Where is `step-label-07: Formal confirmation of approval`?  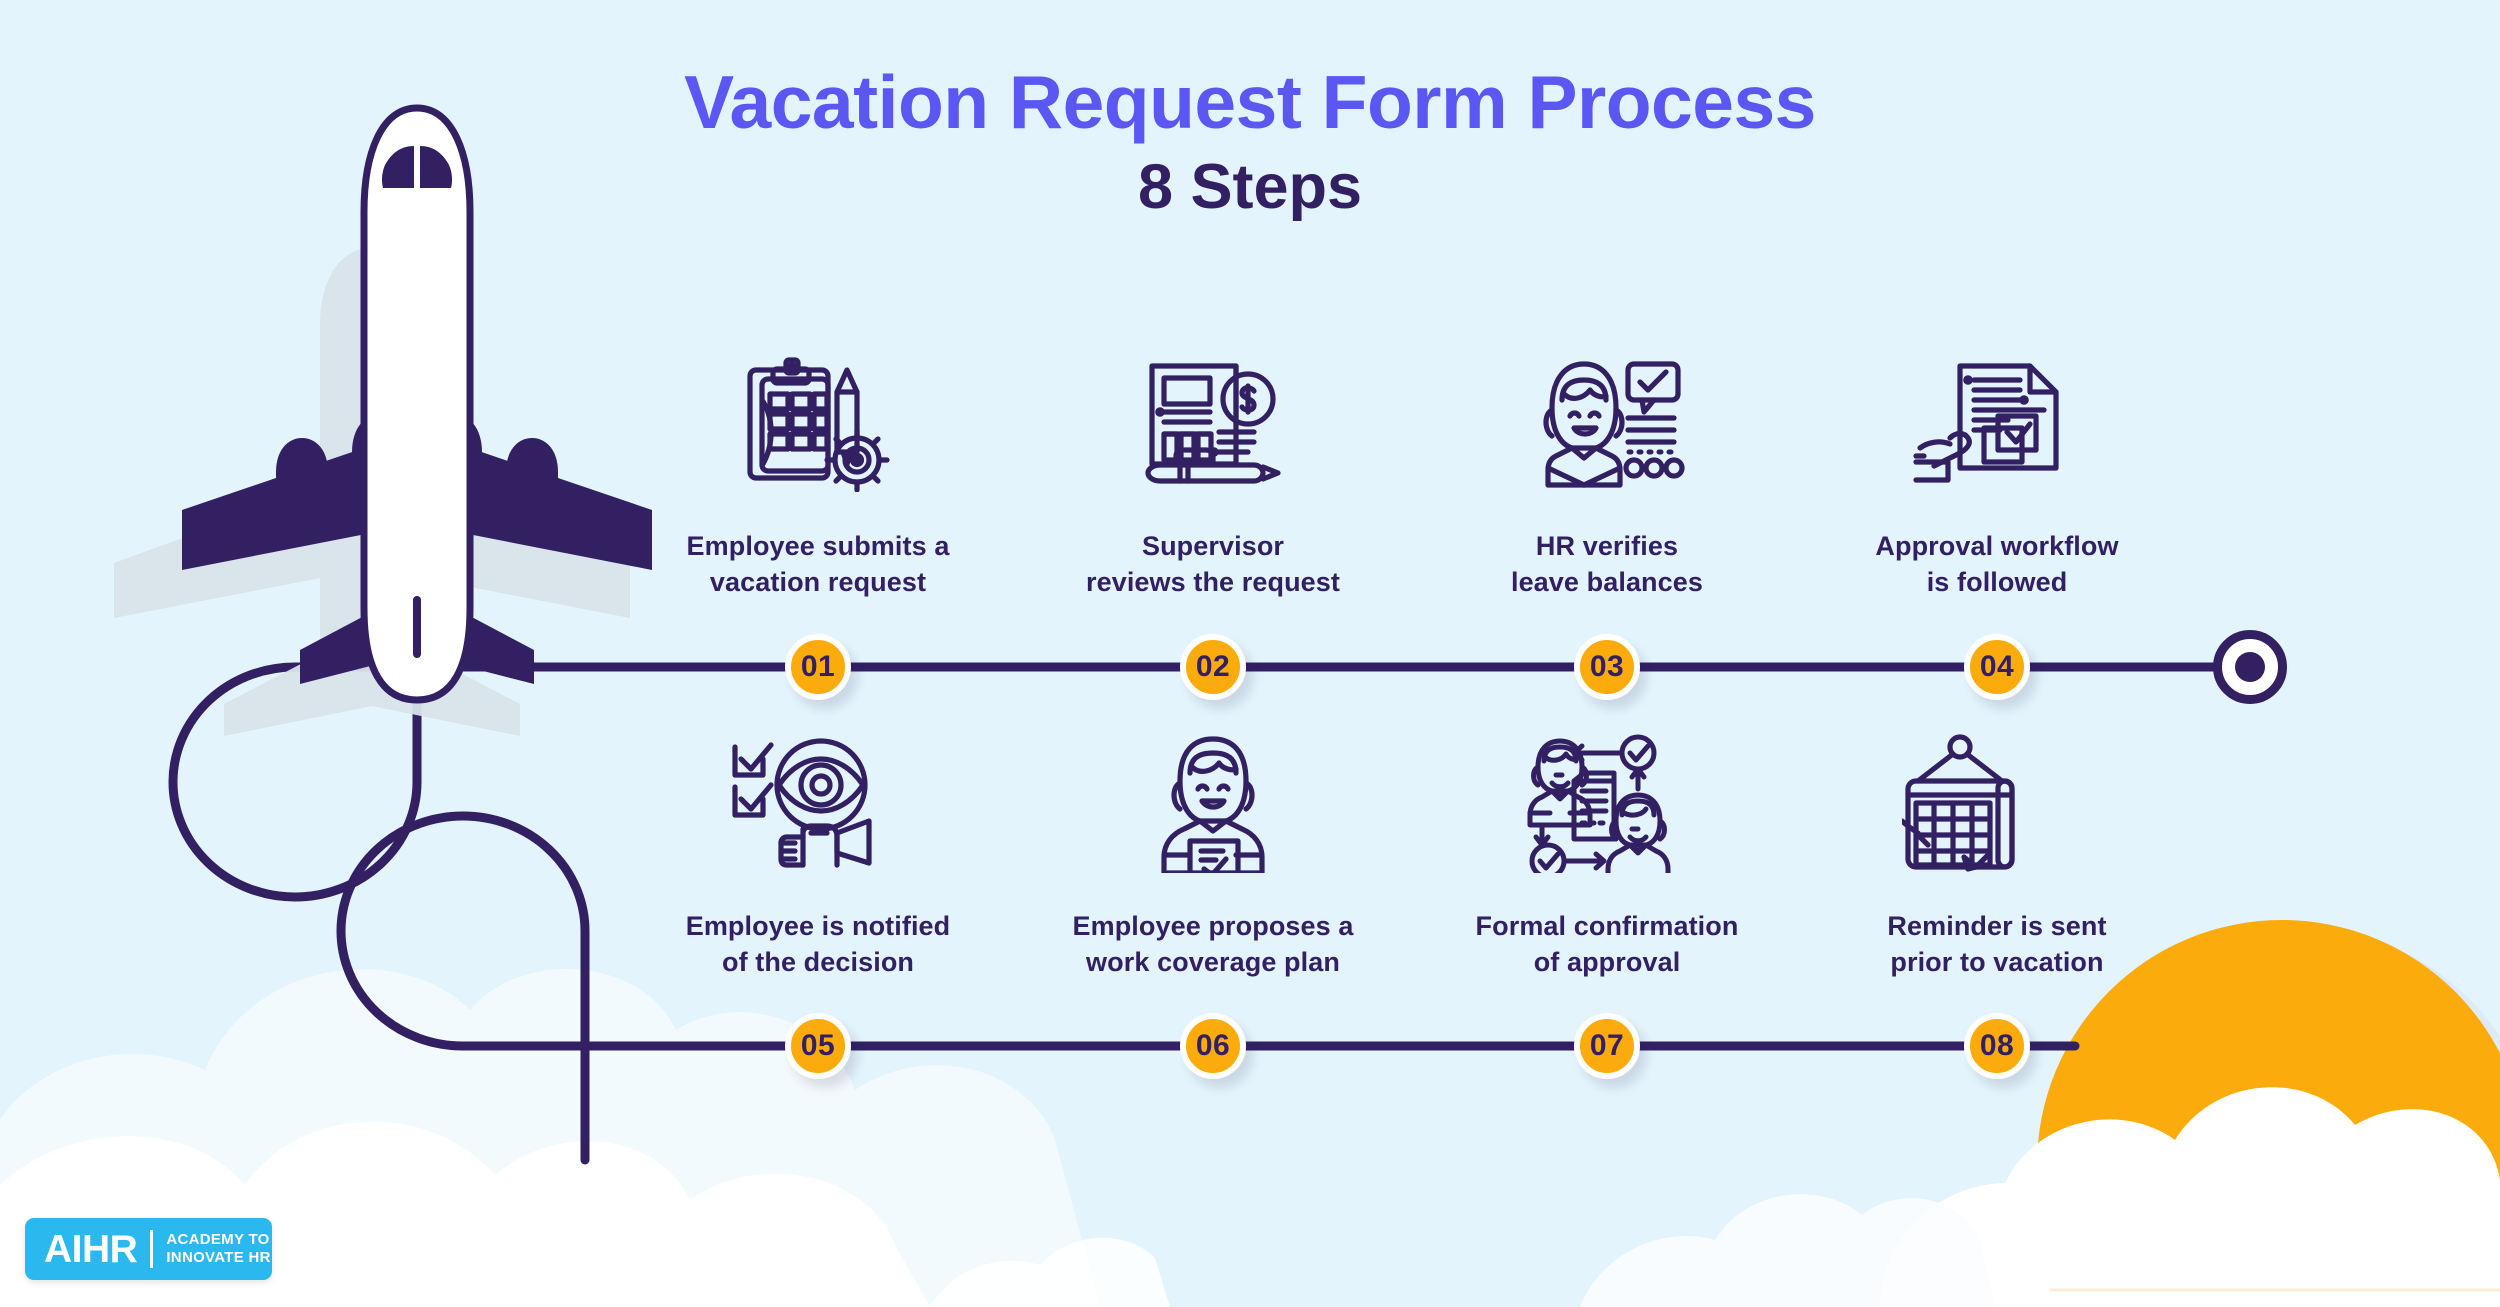 step-label-07: Formal confirmation of approval is located at coordinates (1607, 944).